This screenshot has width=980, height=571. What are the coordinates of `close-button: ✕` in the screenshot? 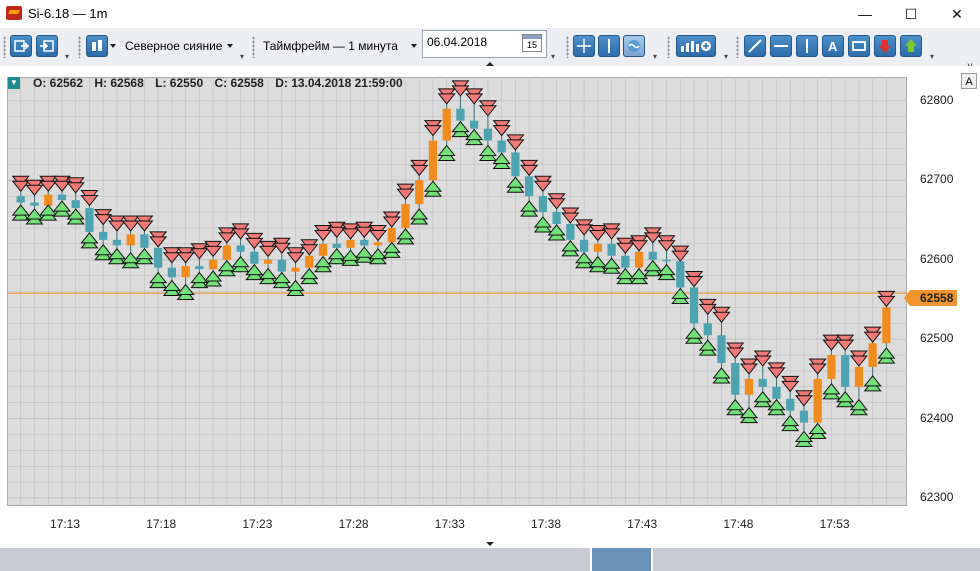 It's located at (957, 14).